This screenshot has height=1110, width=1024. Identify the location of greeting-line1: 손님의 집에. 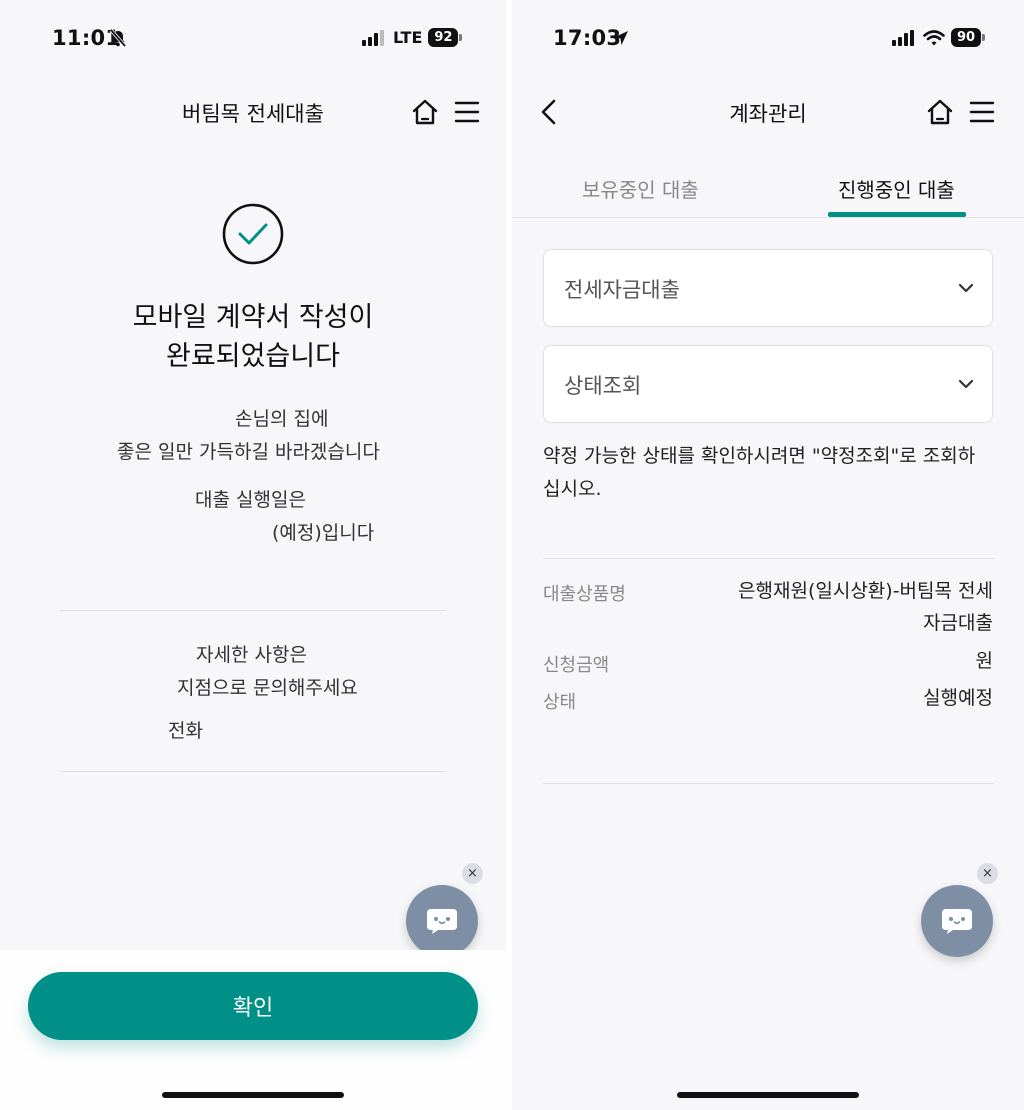
(282, 419).